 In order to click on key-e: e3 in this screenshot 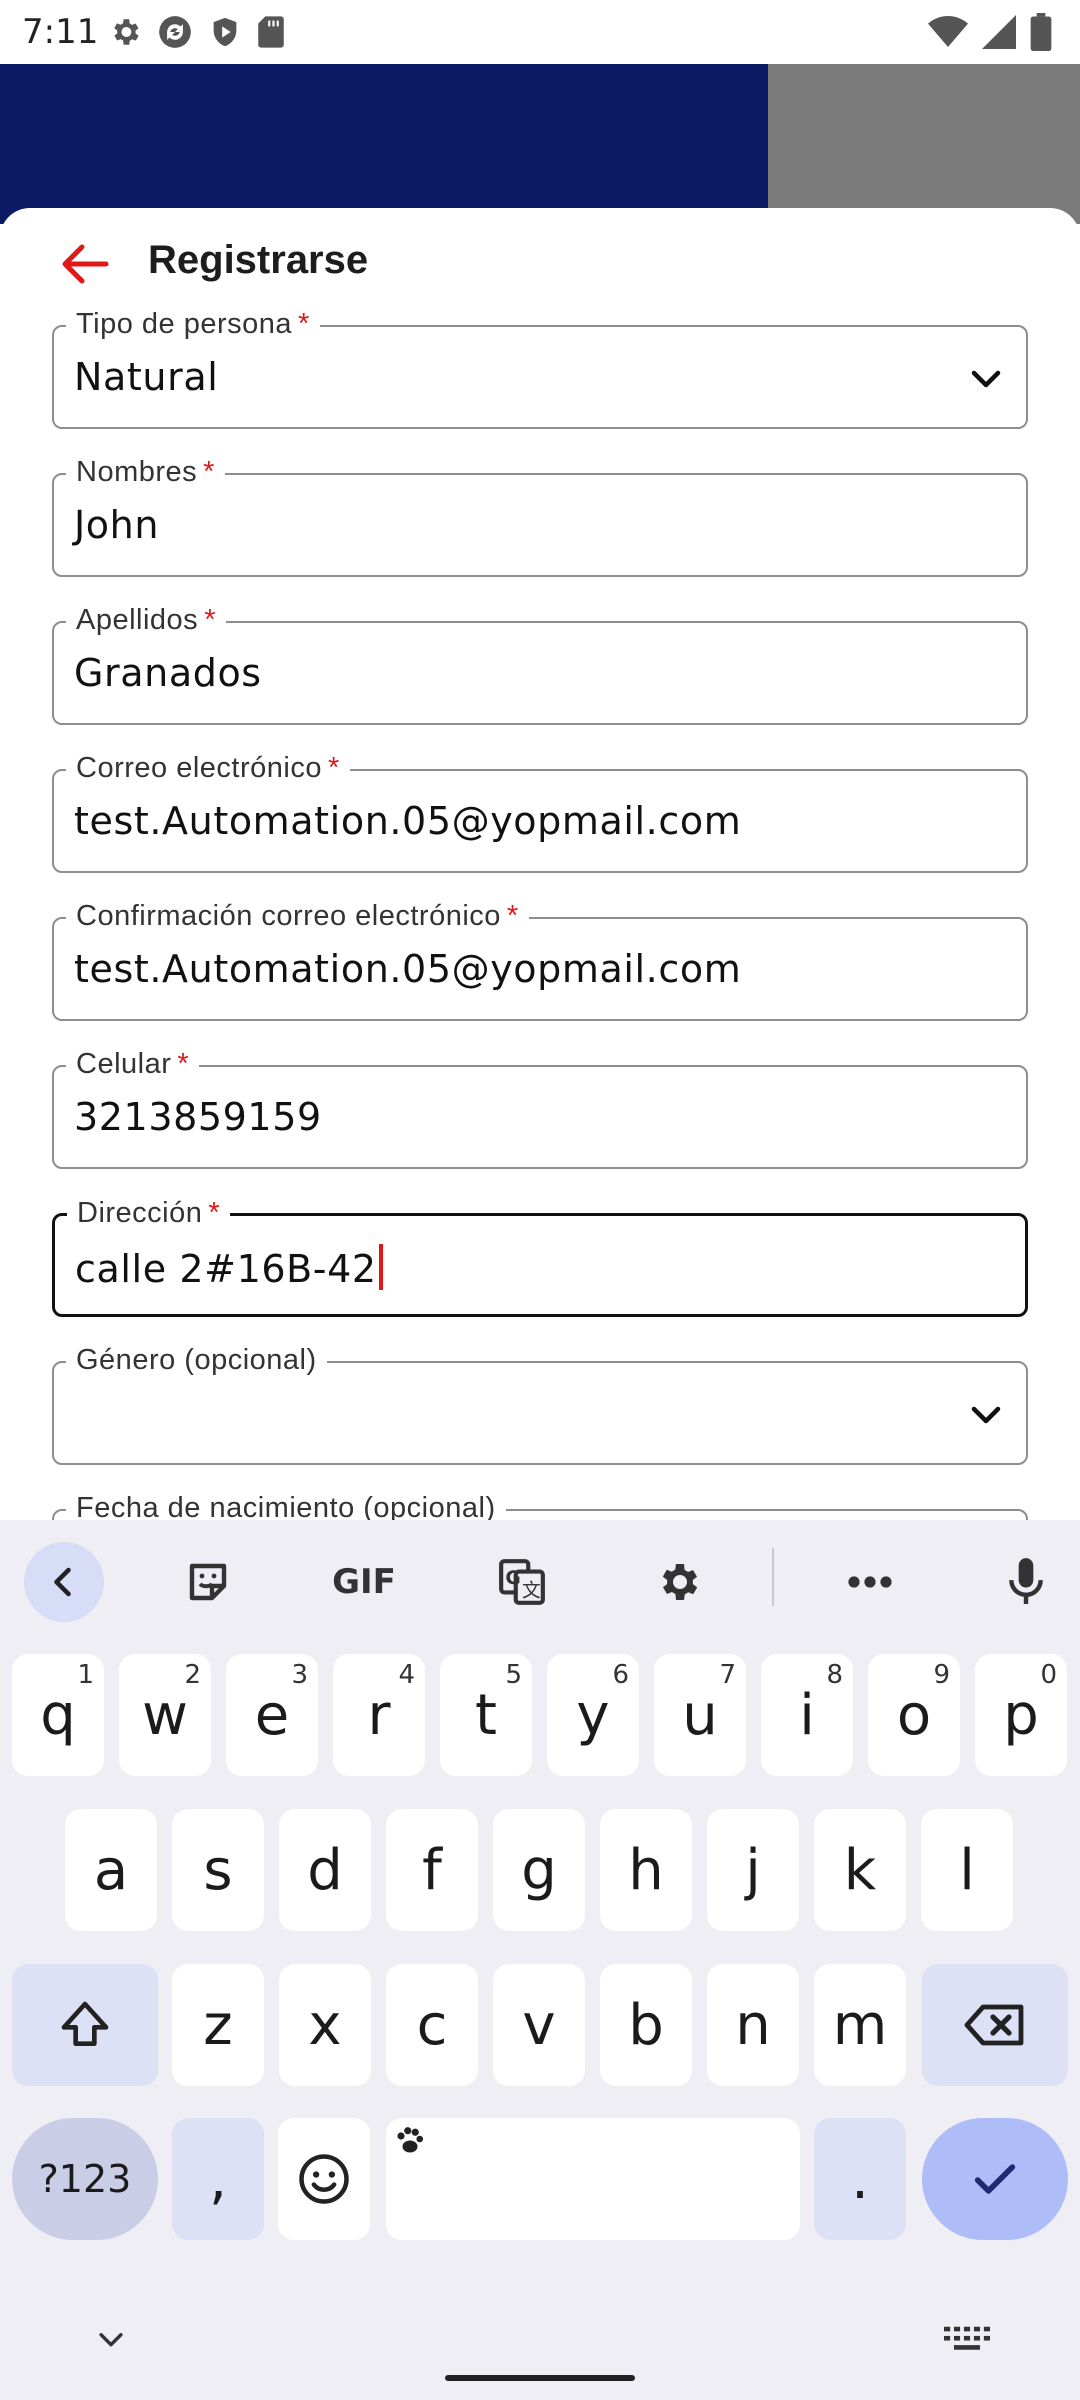, I will do `click(272, 1715)`.